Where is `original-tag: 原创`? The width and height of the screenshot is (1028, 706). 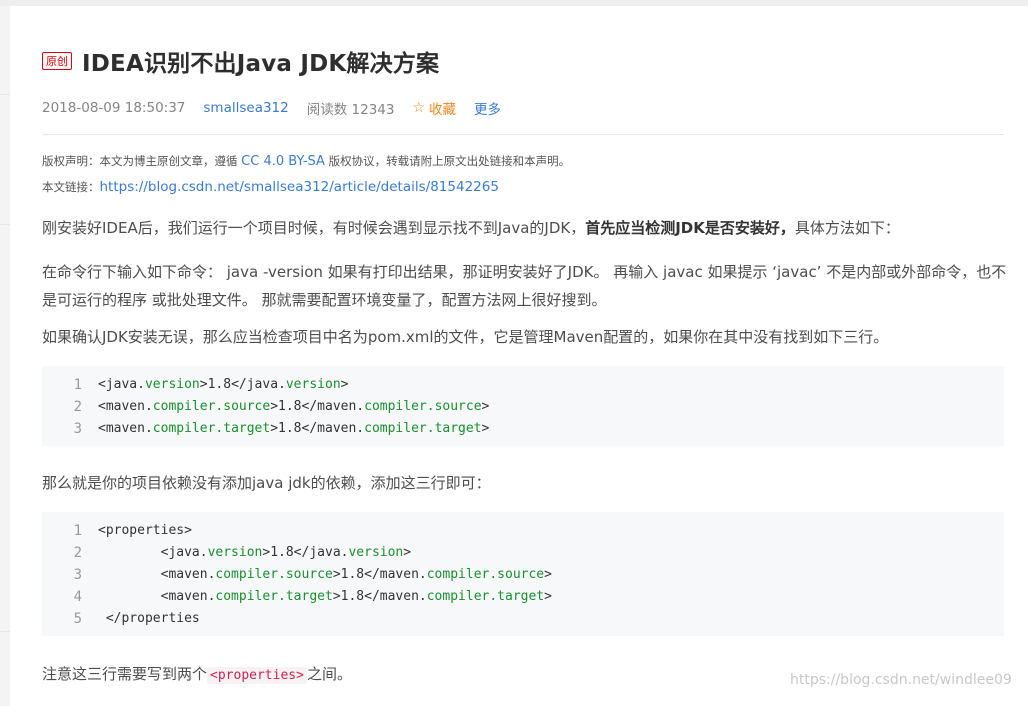 original-tag: 原创 is located at coordinates (57, 61).